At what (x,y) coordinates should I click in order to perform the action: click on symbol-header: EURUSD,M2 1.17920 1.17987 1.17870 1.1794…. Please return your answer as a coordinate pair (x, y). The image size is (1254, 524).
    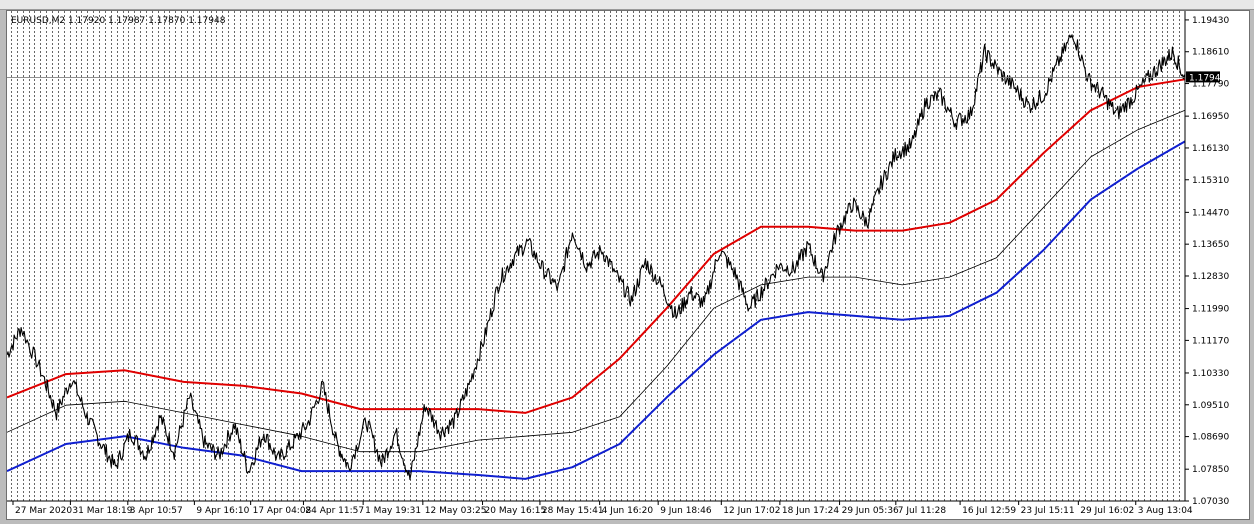
    Looking at the image, I should click on (118, 21).